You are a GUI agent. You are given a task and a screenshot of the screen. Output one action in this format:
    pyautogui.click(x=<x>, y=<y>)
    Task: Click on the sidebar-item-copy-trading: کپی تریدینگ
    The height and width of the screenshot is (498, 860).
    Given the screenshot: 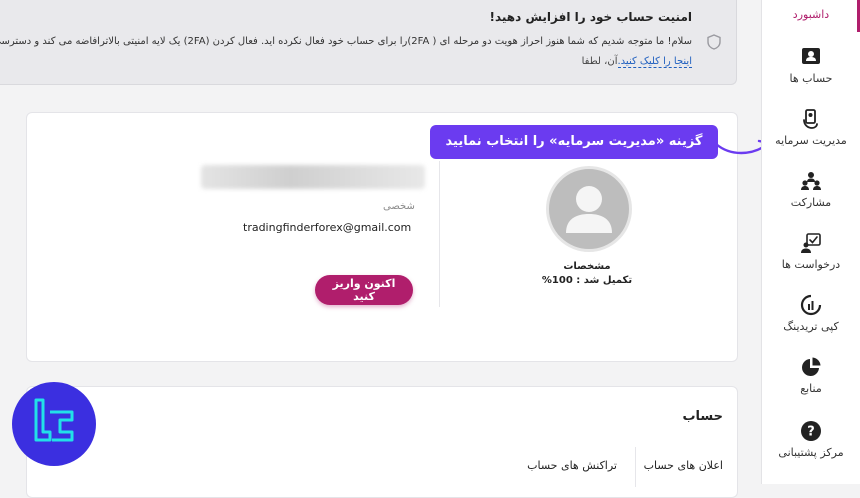 What is the action you would take?
    pyautogui.click(x=811, y=313)
    